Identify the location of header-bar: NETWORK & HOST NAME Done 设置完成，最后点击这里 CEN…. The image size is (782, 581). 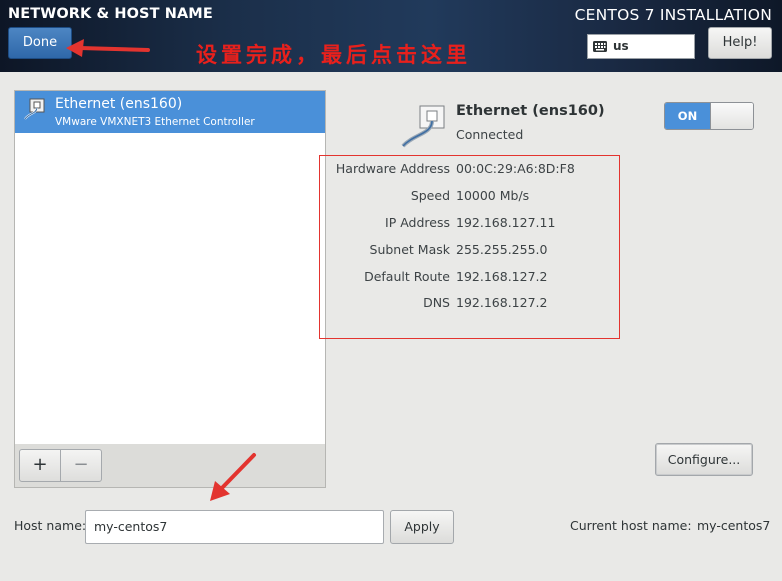
(391, 36).